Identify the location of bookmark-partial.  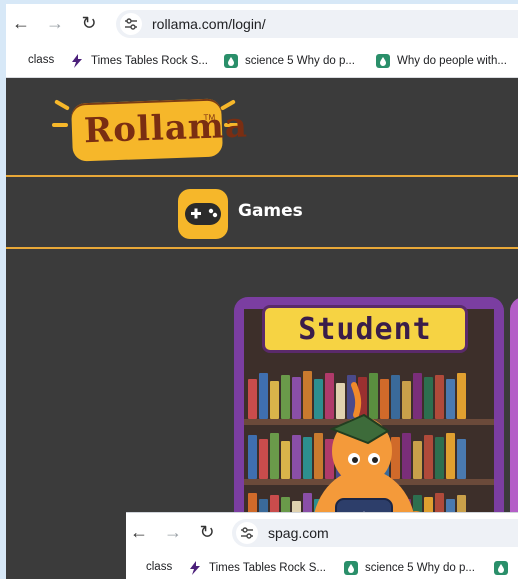
(504, 568).